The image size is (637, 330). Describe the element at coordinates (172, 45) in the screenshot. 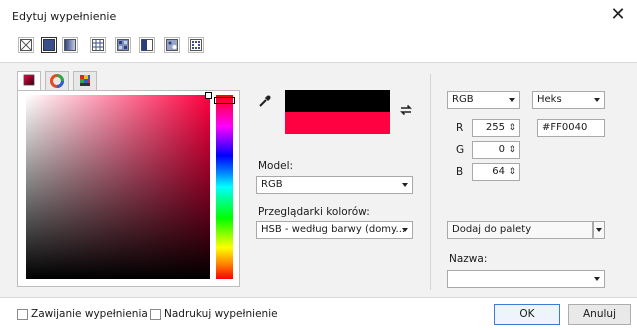

I see `texture-fill-icon` at that location.